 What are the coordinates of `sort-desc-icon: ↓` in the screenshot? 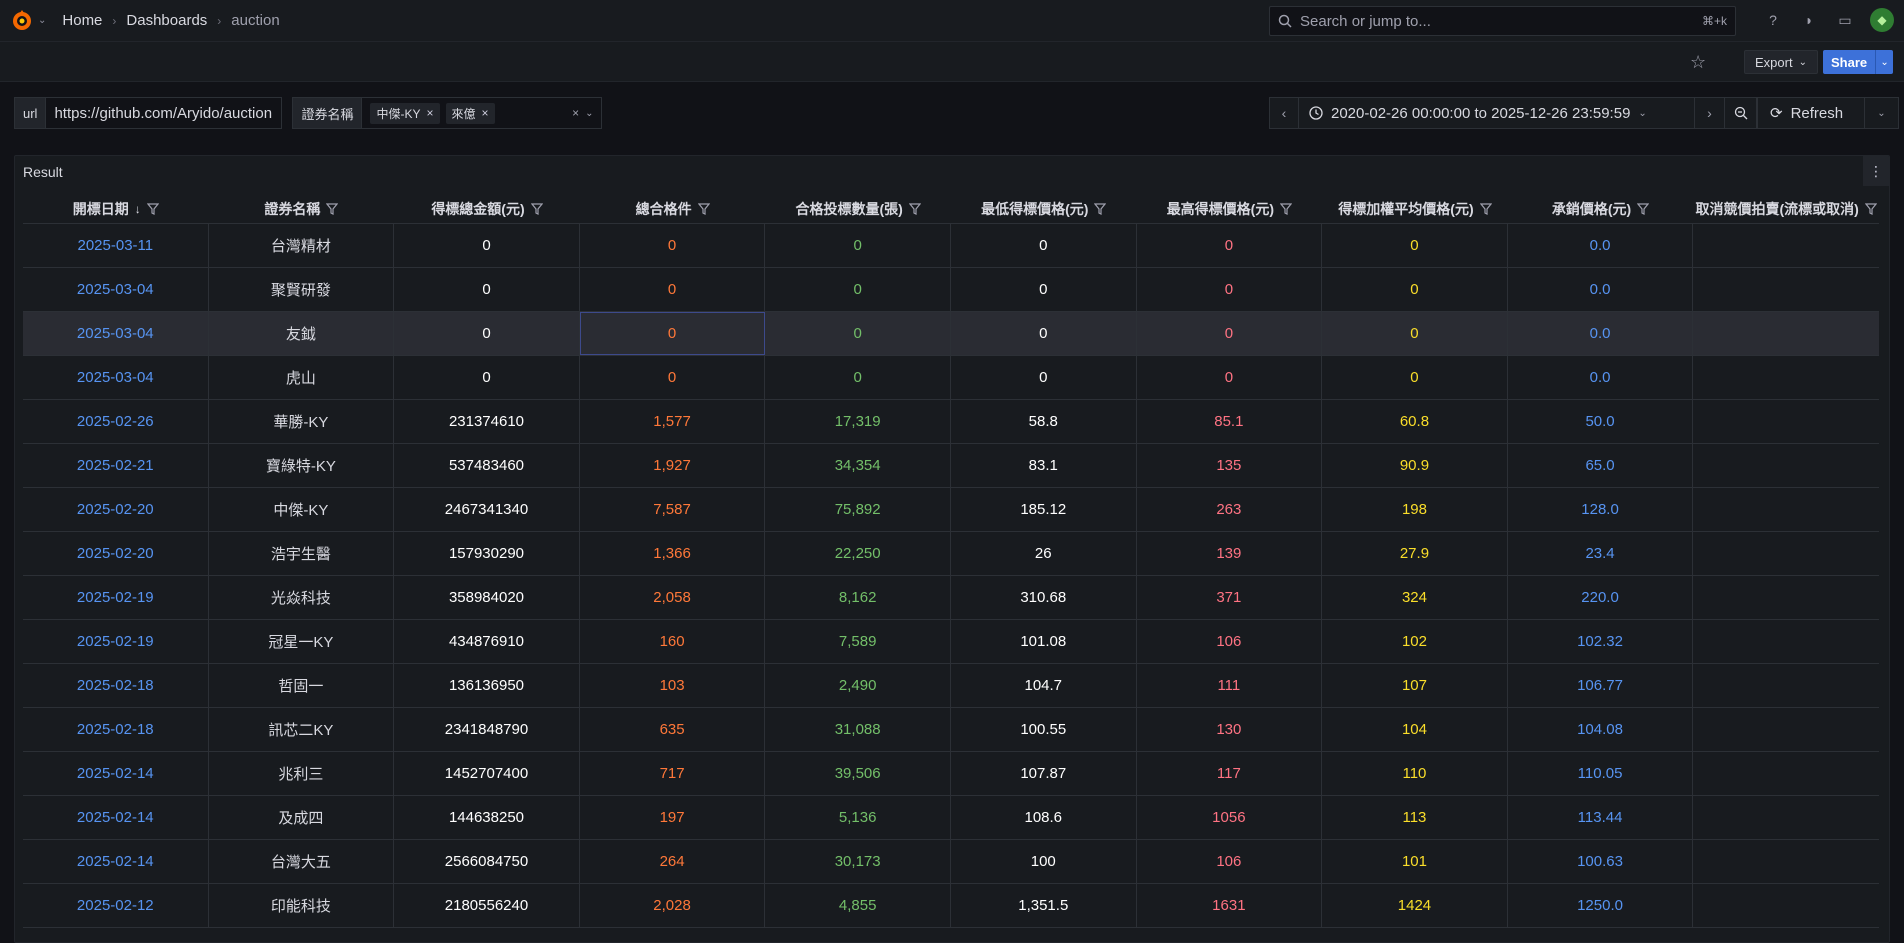 It's located at (138, 209).